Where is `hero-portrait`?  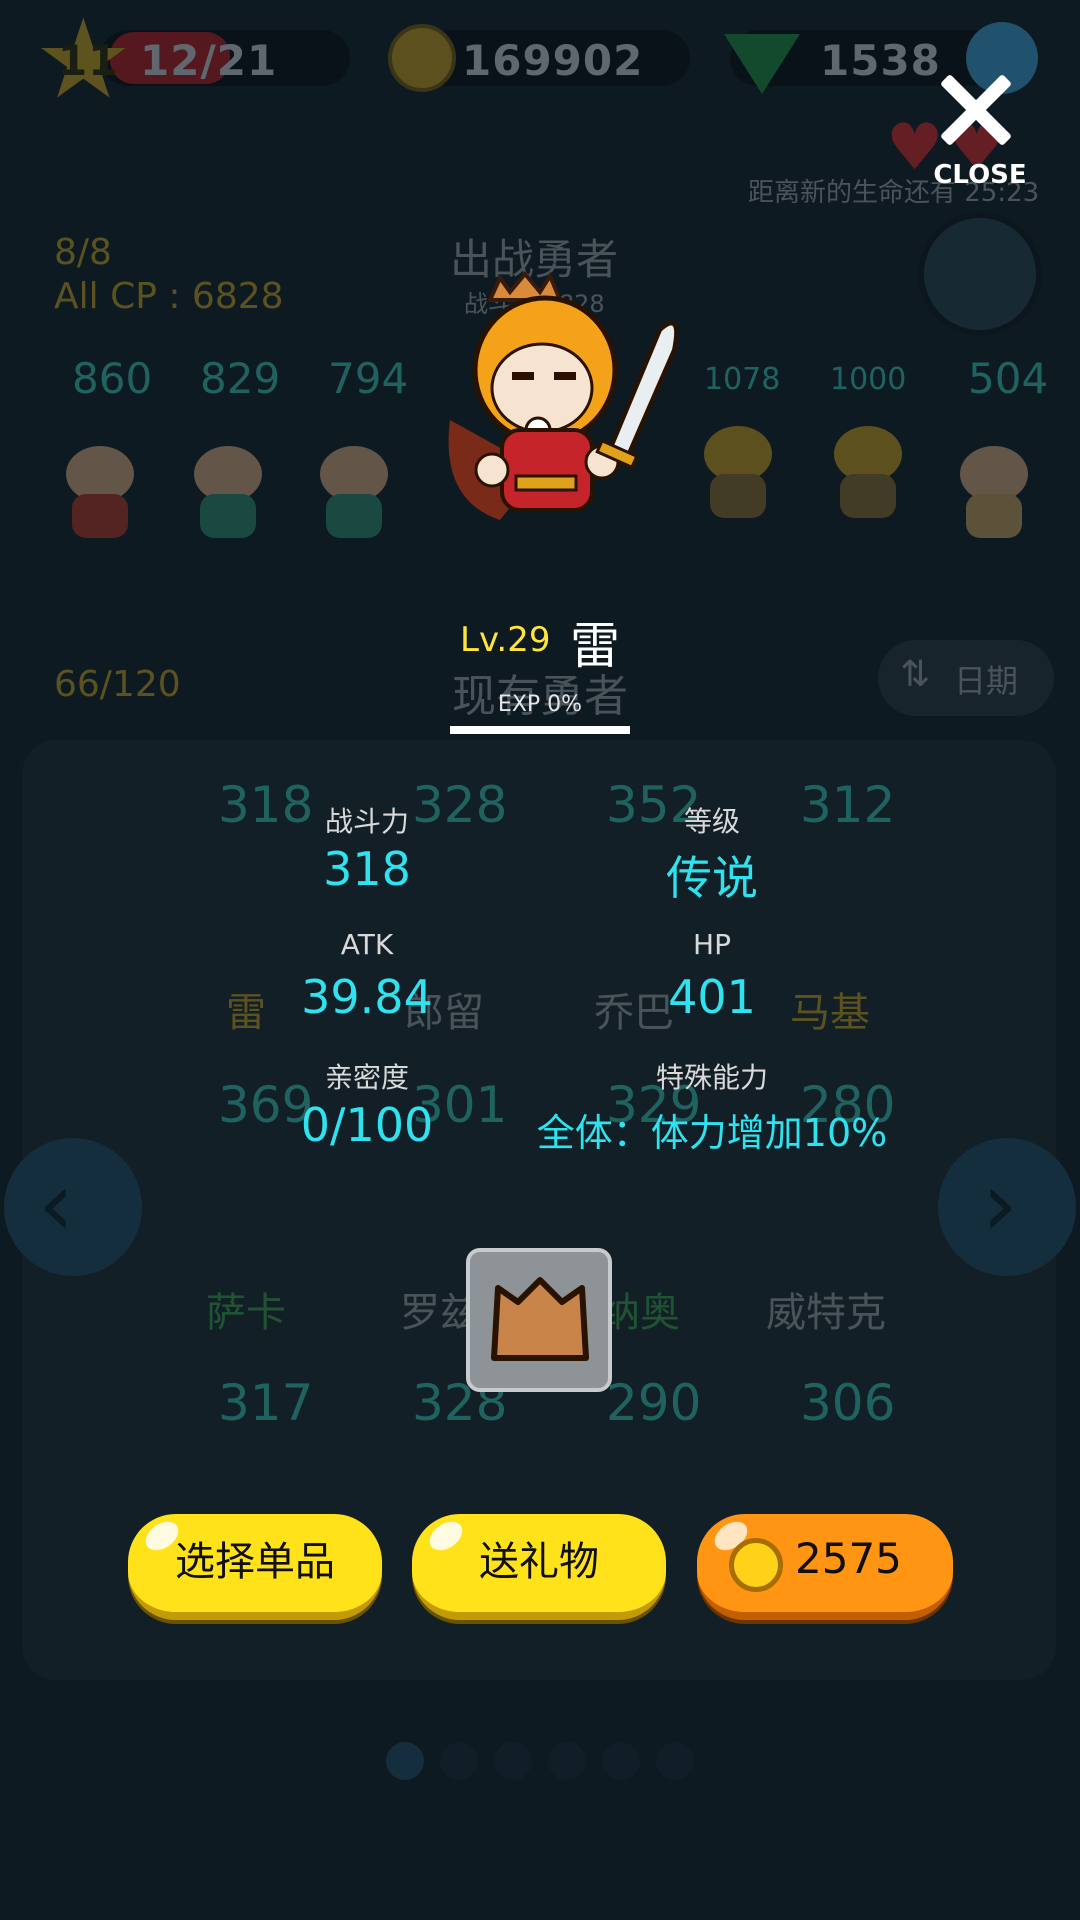 hero-portrait is located at coordinates (563, 395).